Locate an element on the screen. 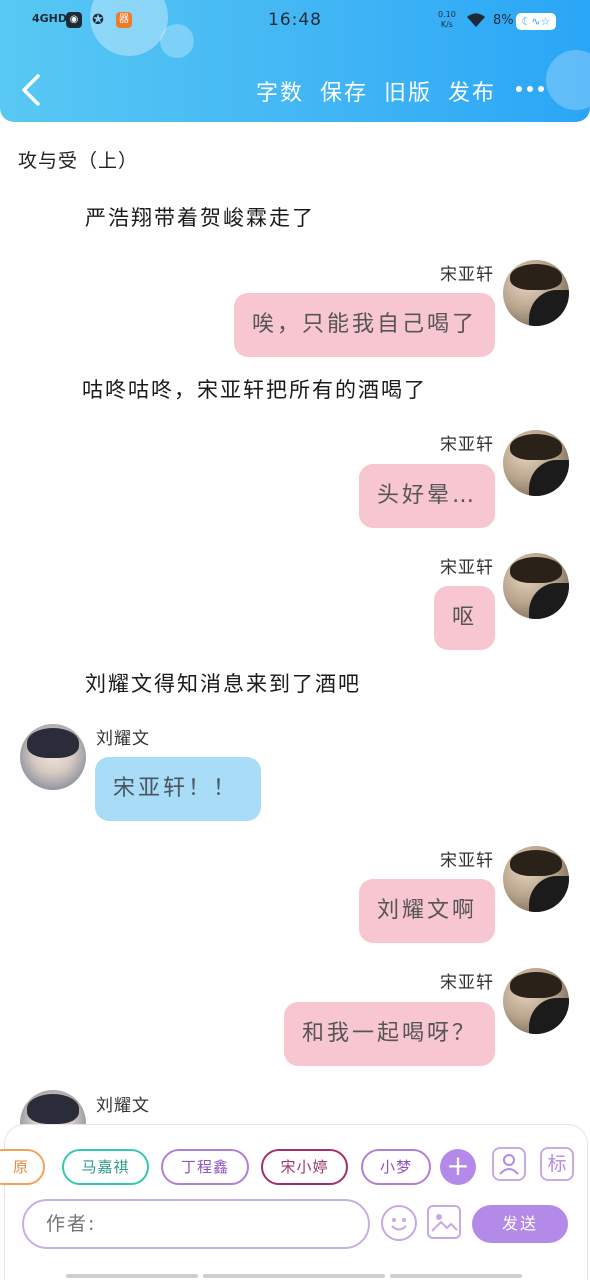 This screenshot has width=590, height=1280. chat-bubble-left: 宋亚轩！！ is located at coordinates (178, 789).